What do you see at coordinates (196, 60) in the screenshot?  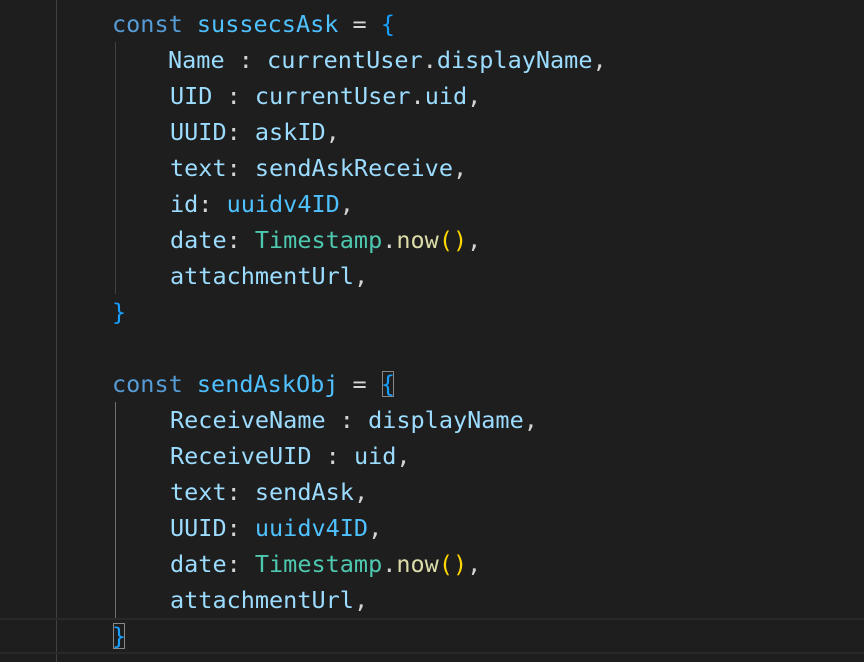 I see `code-token: Name` at bounding box center [196, 60].